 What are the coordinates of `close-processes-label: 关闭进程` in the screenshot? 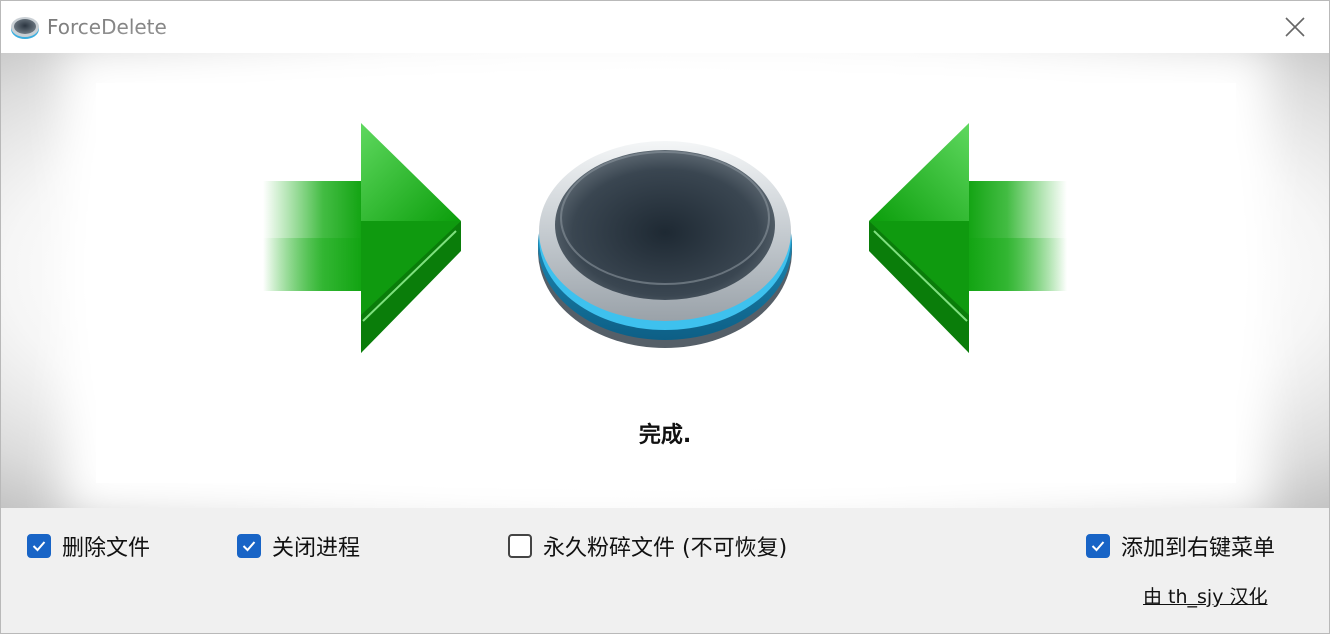 It's located at (316, 548).